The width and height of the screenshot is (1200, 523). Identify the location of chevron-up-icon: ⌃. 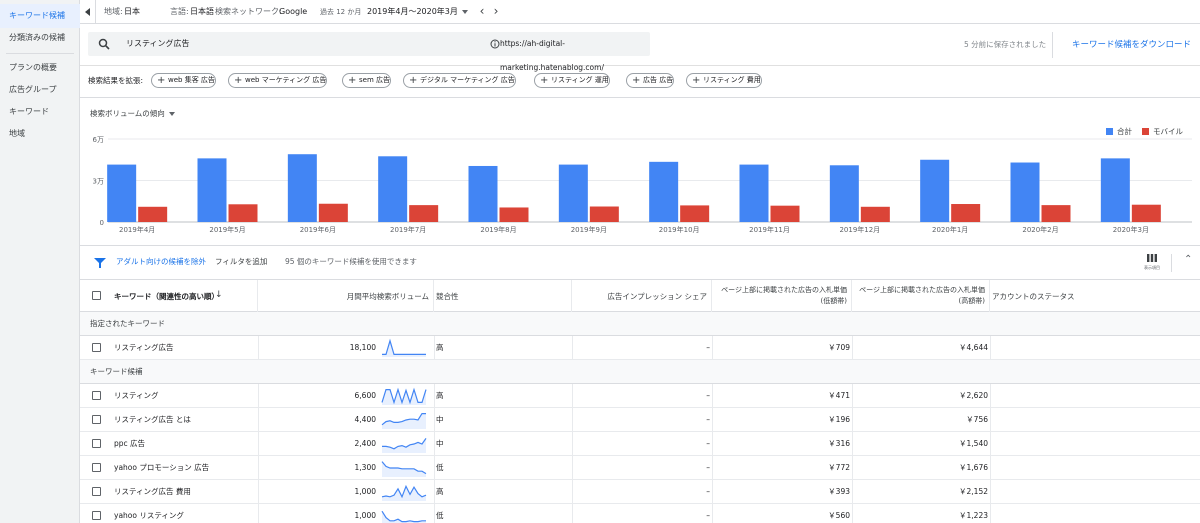
(1188, 259).